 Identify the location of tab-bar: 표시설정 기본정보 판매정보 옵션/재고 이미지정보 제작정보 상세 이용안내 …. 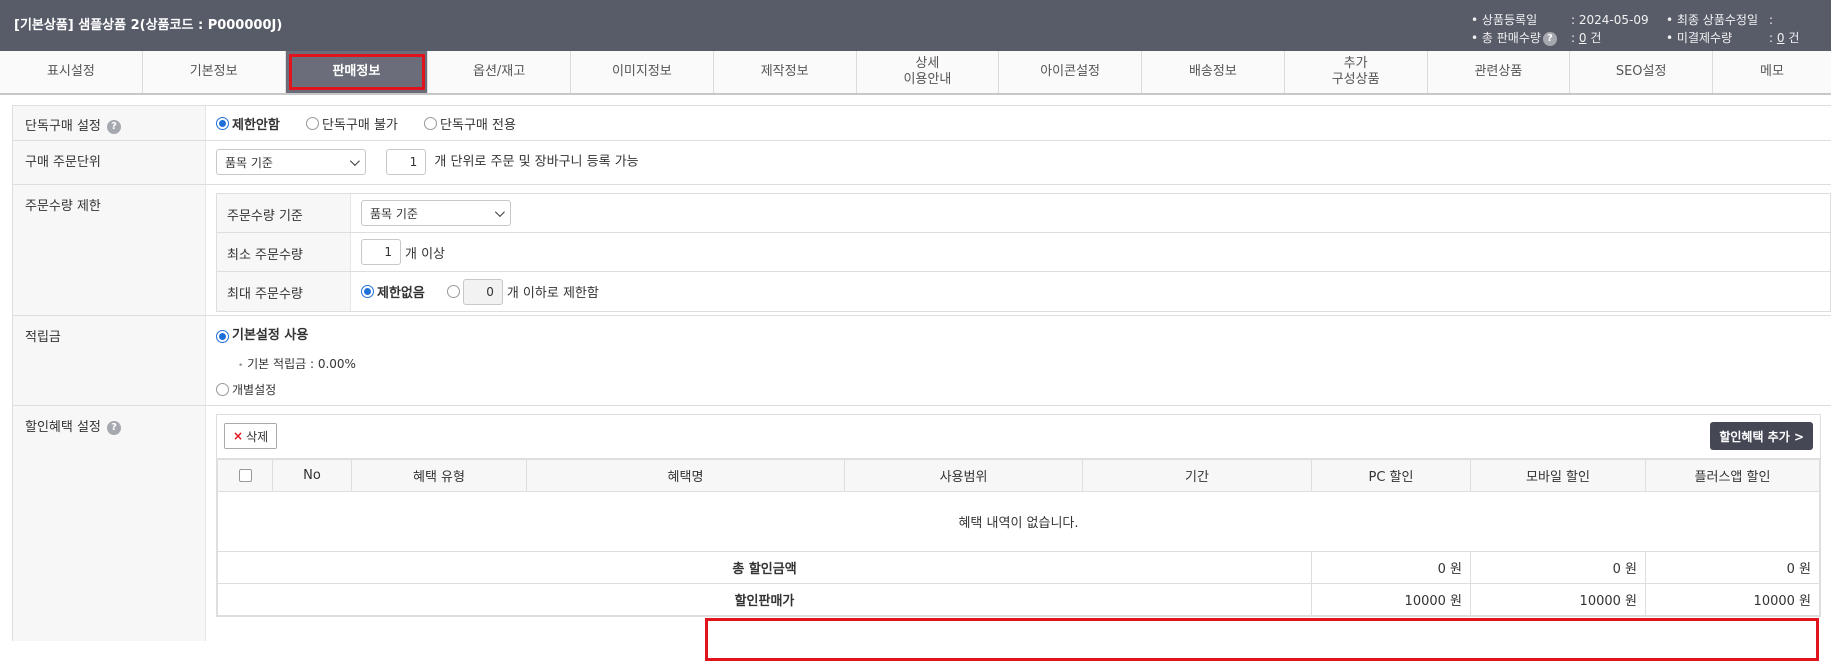
(915, 73).